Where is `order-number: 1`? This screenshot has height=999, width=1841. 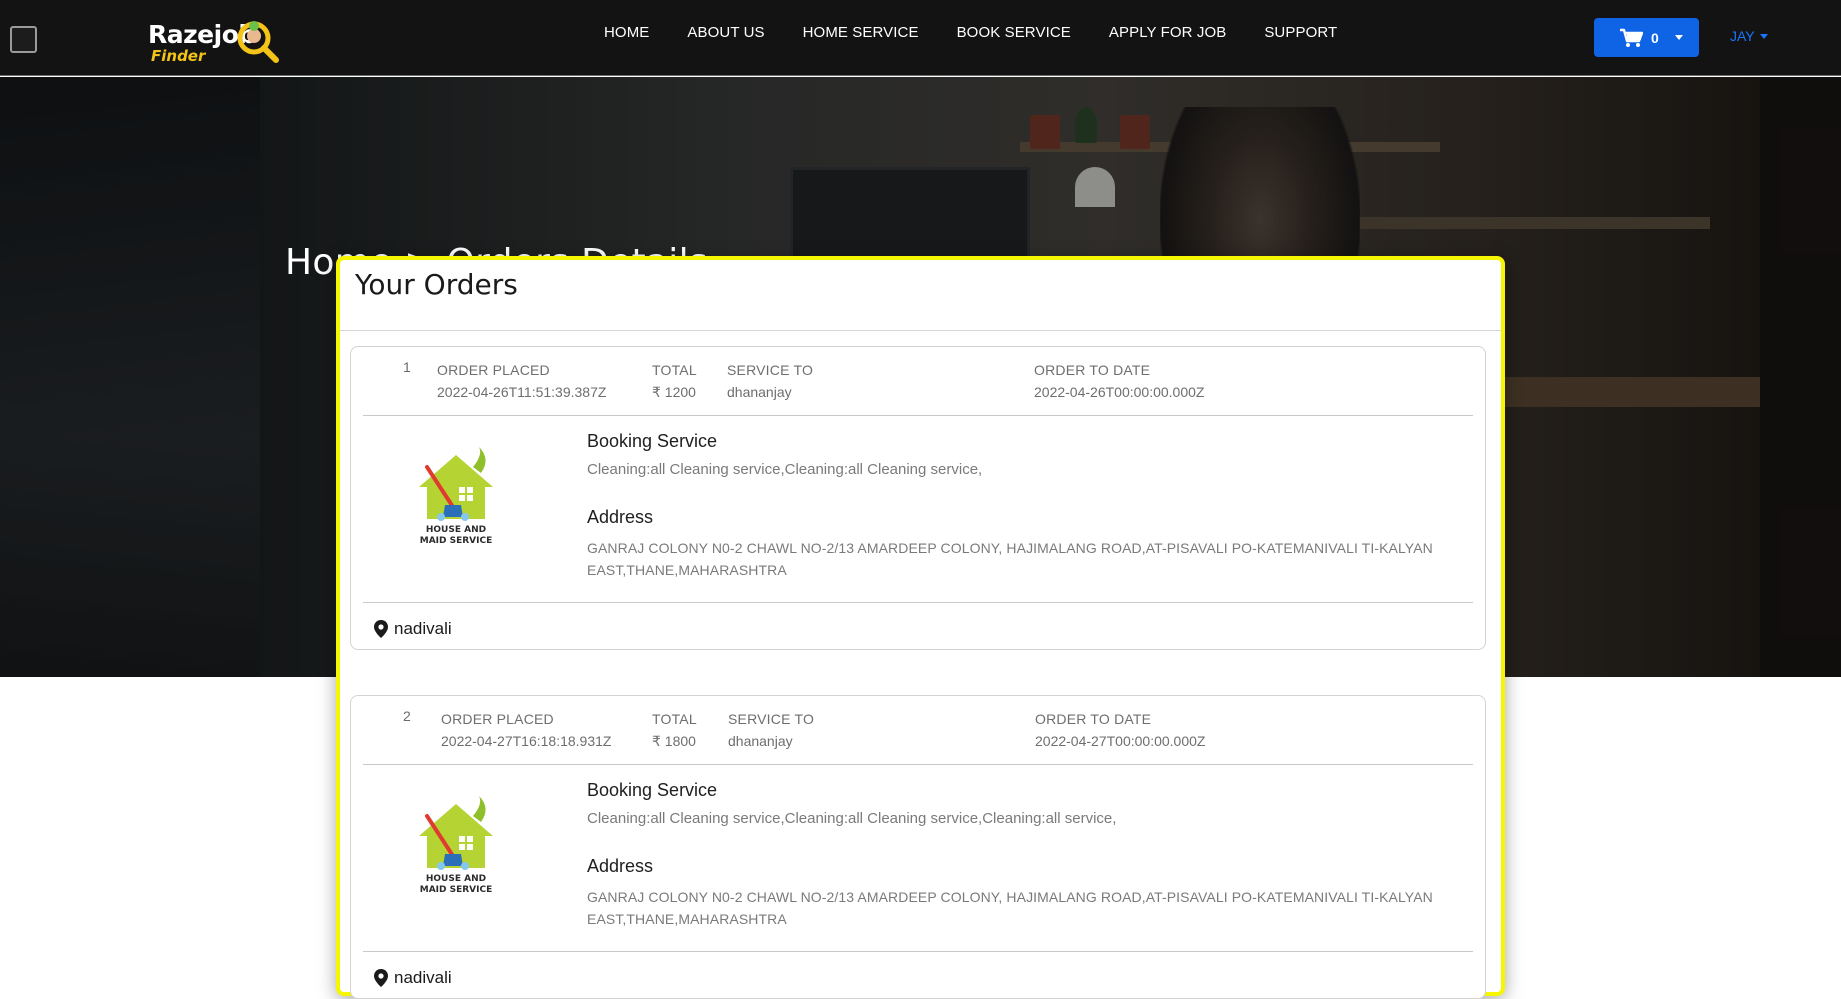 order-number: 1 is located at coordinates (407, 367).